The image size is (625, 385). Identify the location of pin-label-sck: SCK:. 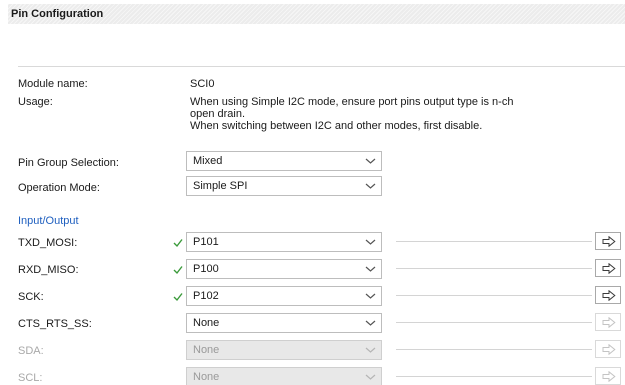
(31, 297).